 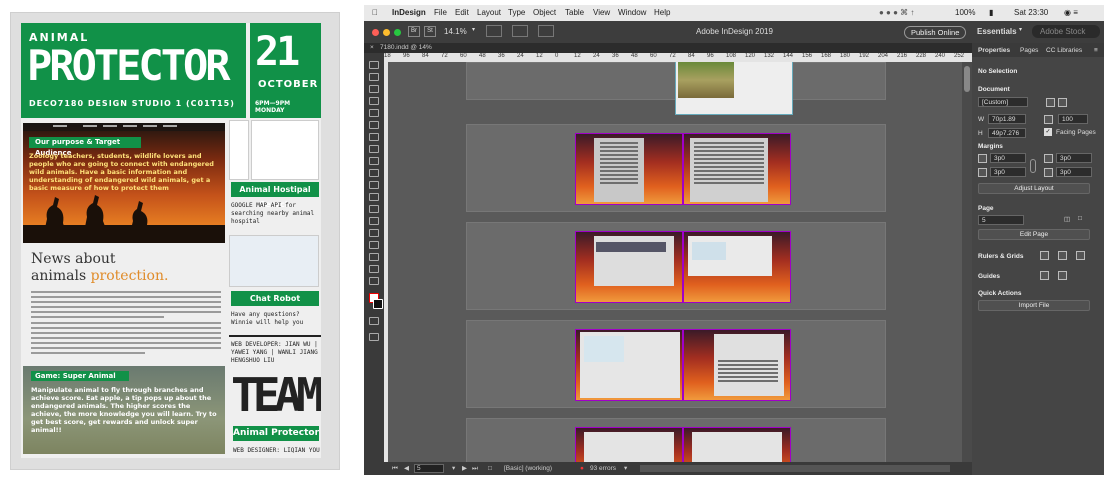 I want to click on scissors-tool-icon, so click(x=374, y=197).